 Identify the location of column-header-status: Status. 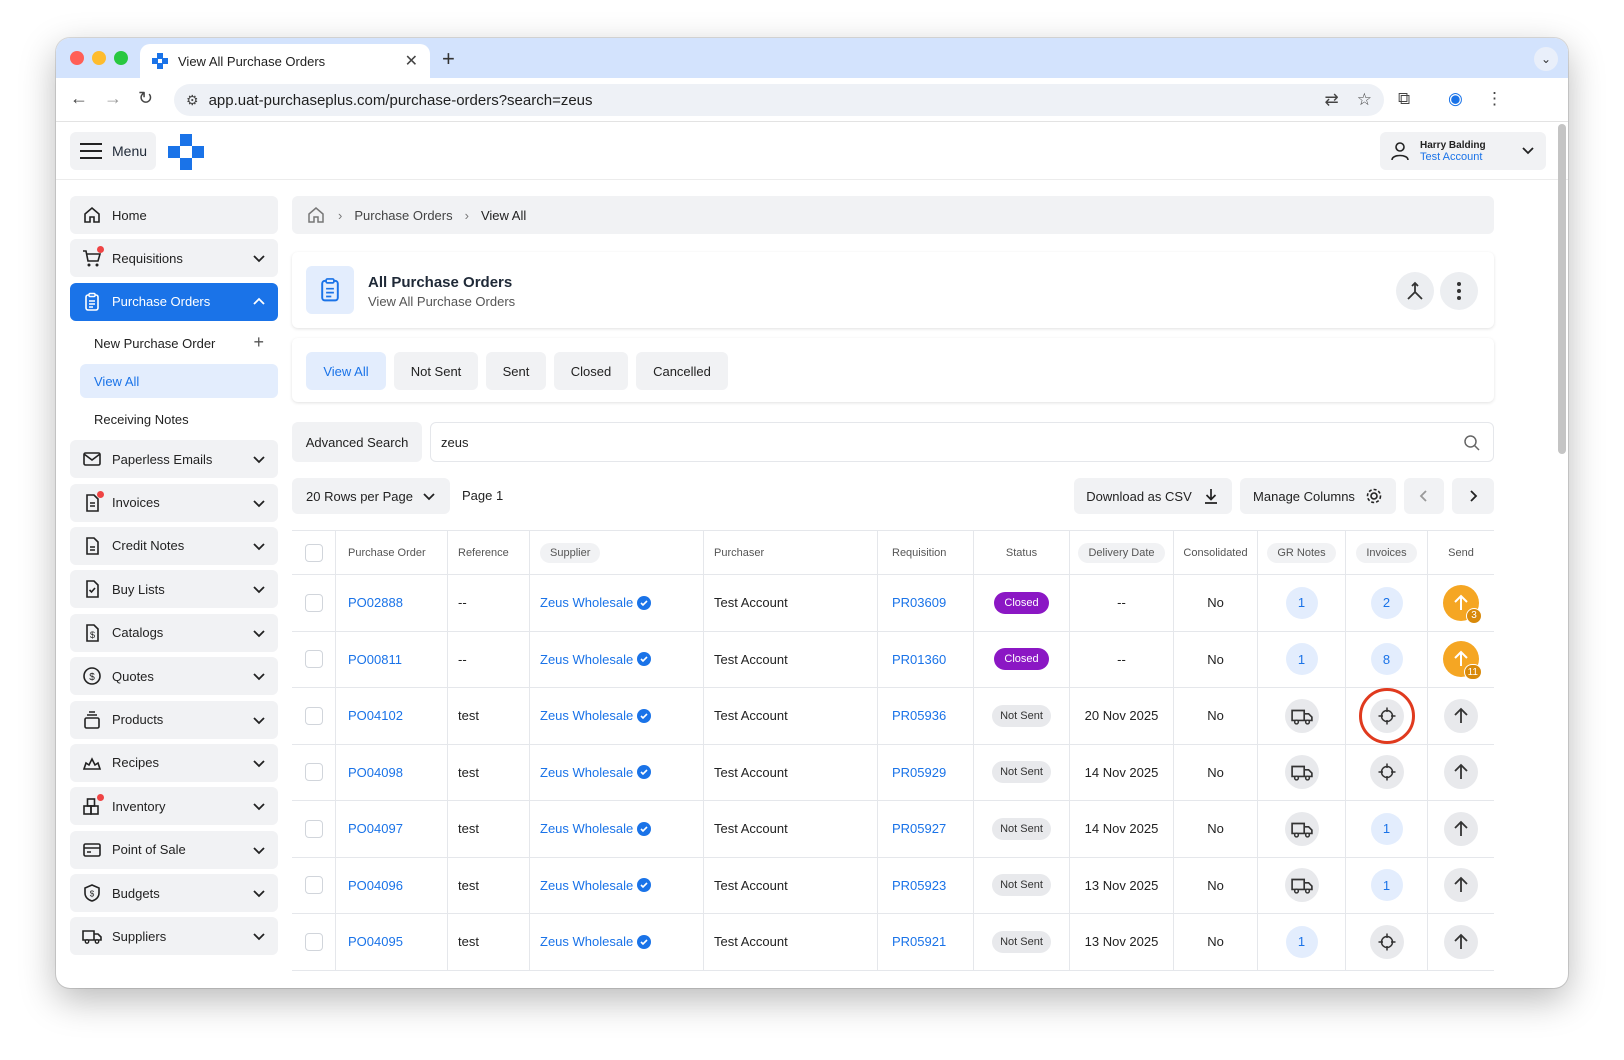
(1022, 552).